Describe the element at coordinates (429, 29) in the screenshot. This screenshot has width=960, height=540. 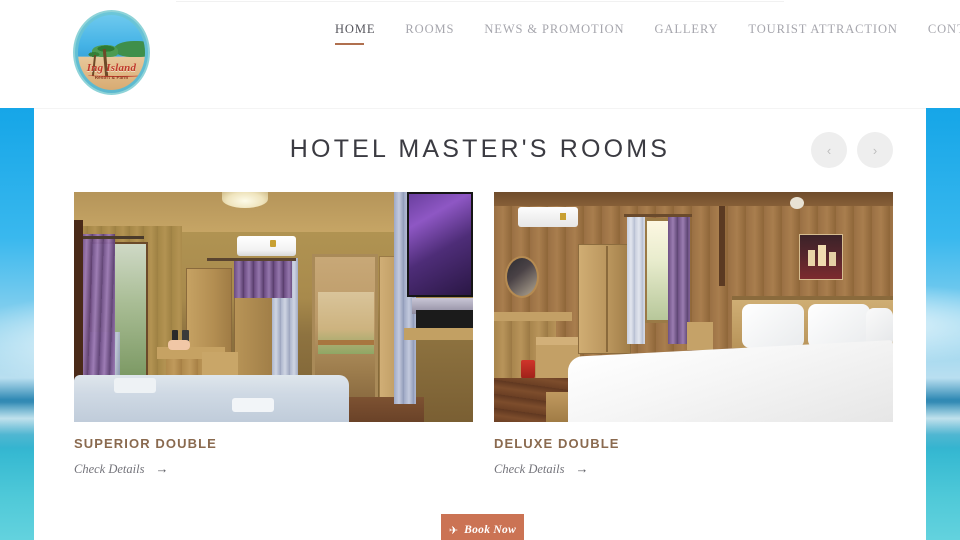
I see `nav-item-rooms: ROOMS` at that location.